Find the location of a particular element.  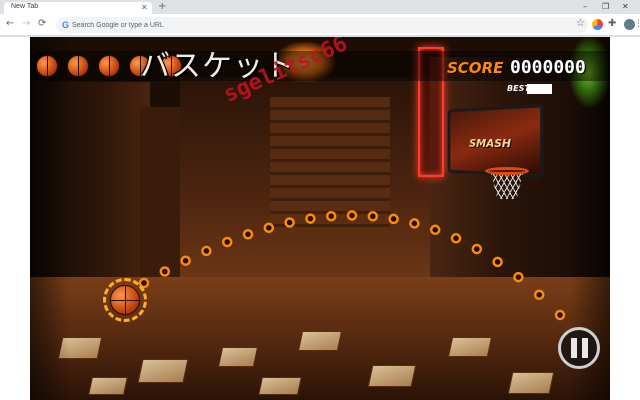

tab-strip: New Tab ✕ + – ❐ ✕ is located at coordinates (320, 7).